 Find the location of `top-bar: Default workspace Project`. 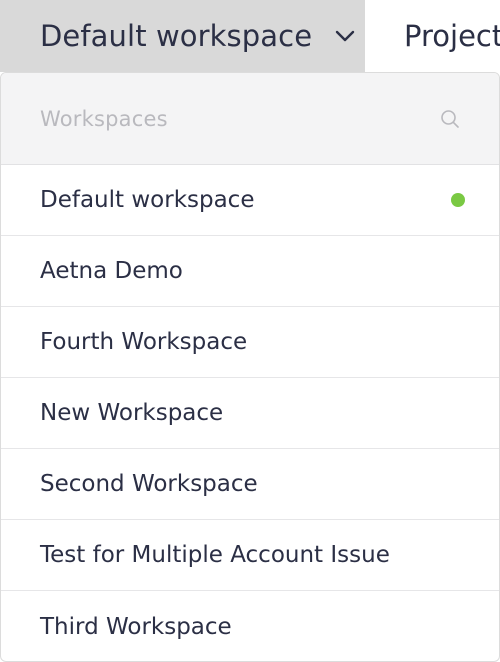

top-bar: Default workspace Project is located at coordinates (250, 36).